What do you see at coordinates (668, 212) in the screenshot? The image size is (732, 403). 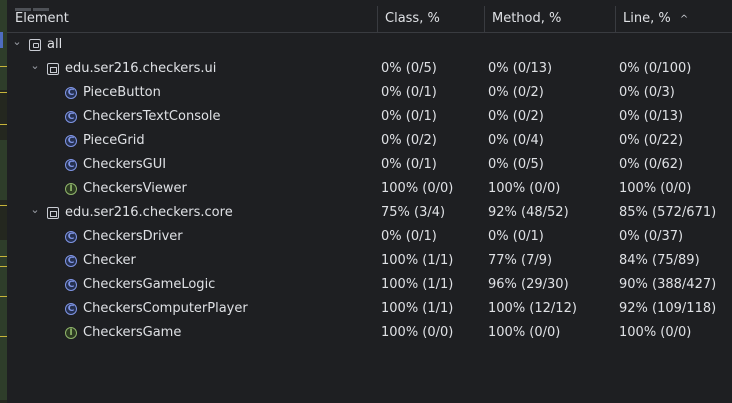 I see `line-coverage: 85% (572/671)` at bounding box center [668, 212].